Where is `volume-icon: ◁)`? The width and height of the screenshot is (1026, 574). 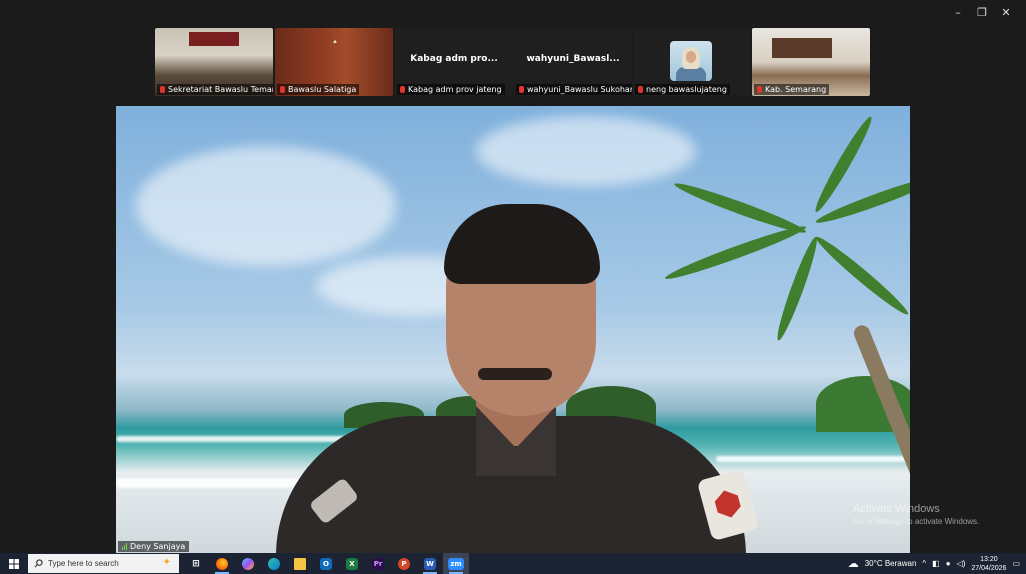 volume-icon: ◁) is located at coordinates (961, 563).